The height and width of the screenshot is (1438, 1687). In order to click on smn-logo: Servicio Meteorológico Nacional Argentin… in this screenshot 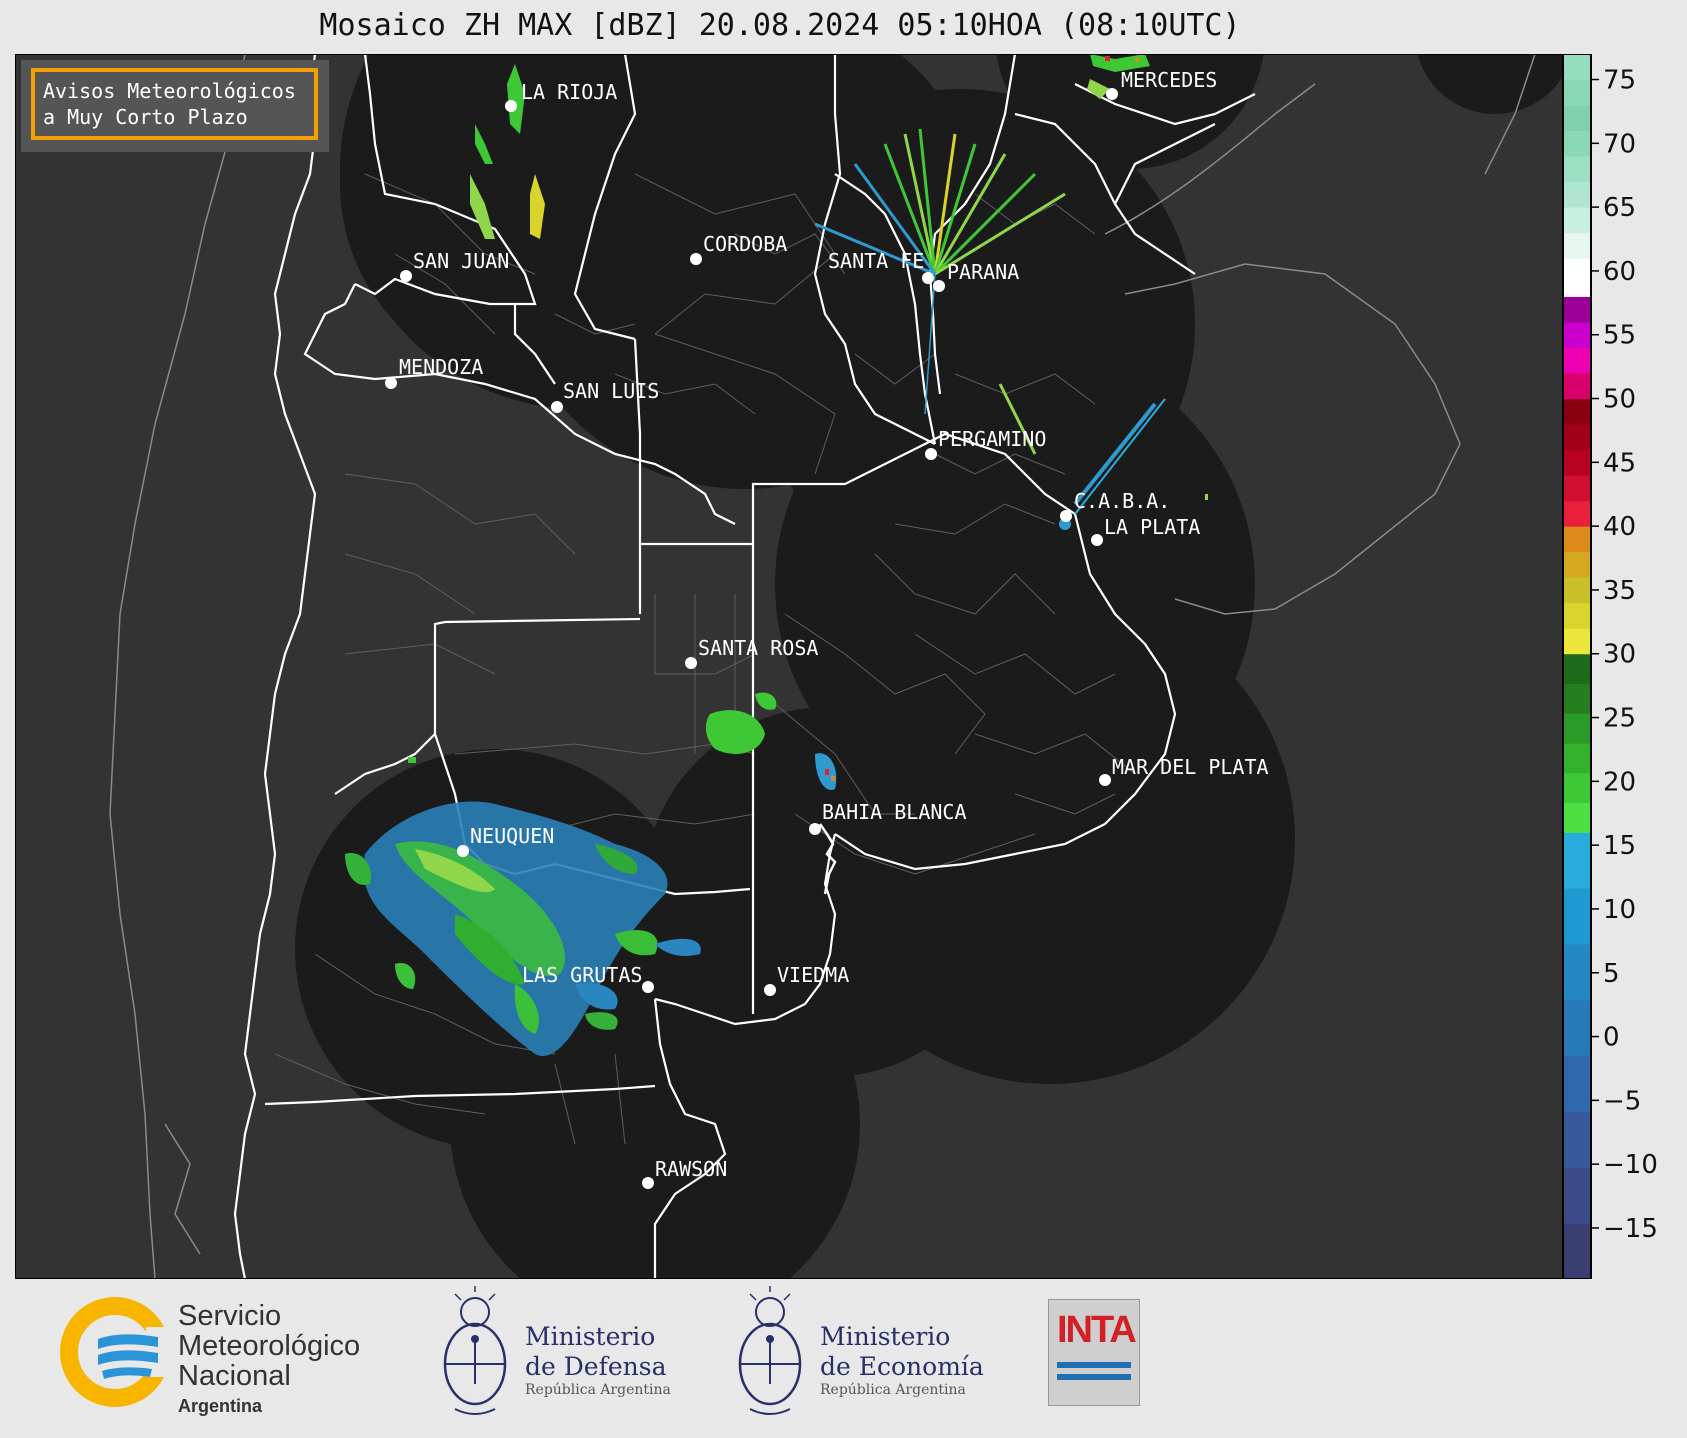, I will do `click(230, 1357)`.